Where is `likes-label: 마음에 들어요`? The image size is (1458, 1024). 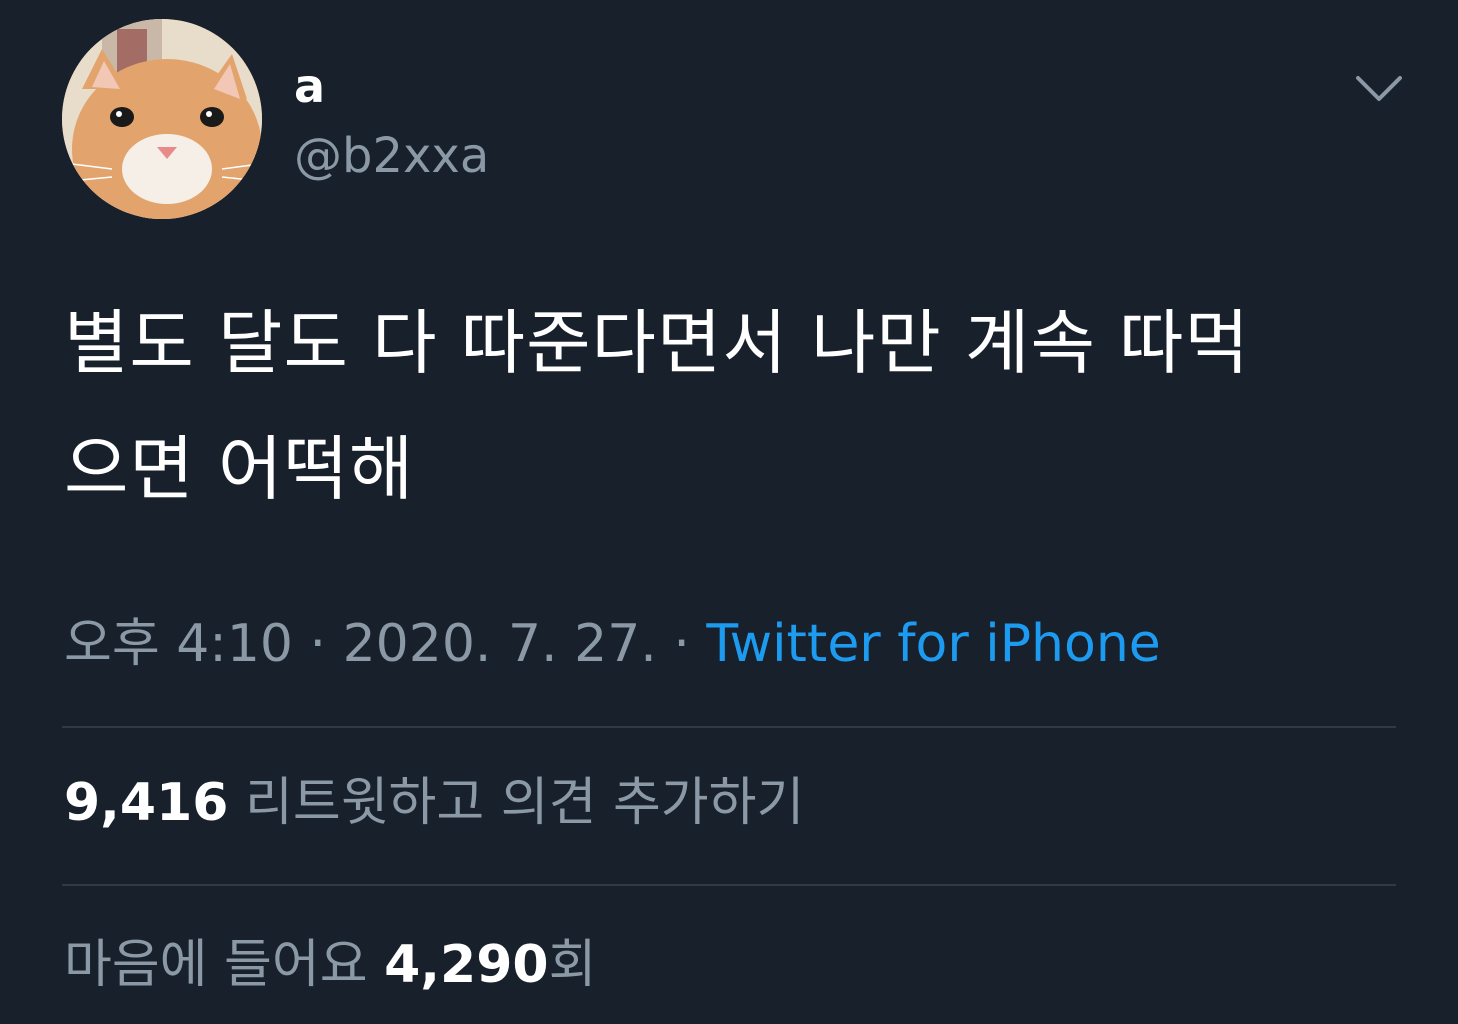 likes-label: 마음에 들어요 is located at coordinates (216, 965).